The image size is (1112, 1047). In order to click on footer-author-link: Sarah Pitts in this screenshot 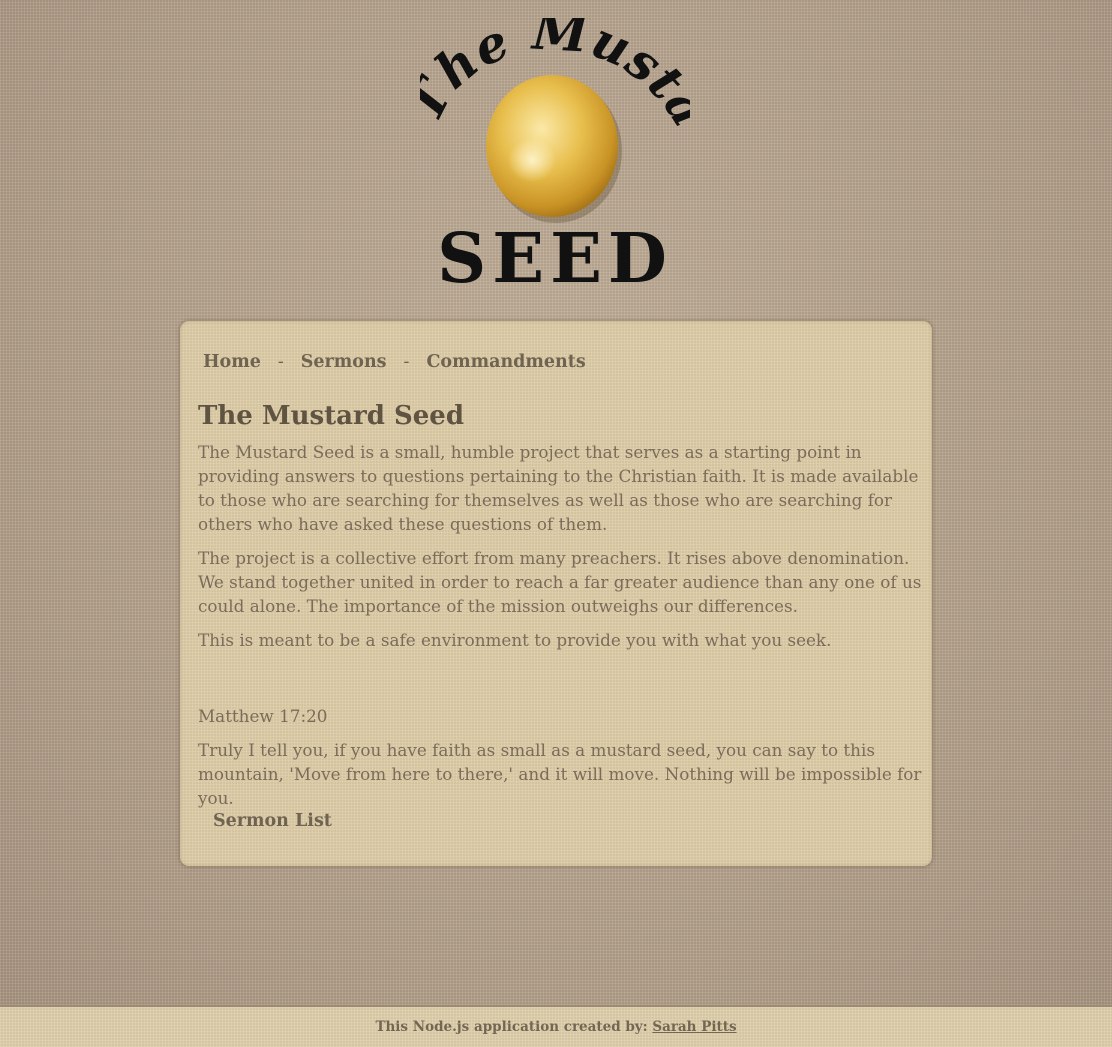, I will do `click(694, 1027)`.